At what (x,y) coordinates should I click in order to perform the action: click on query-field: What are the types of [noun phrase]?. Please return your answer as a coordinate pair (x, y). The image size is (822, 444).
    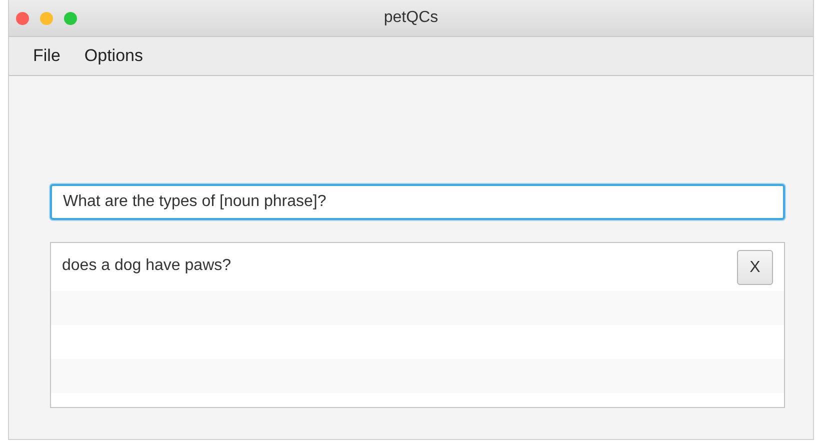
    Looking at the image, I should click on (417, 202).